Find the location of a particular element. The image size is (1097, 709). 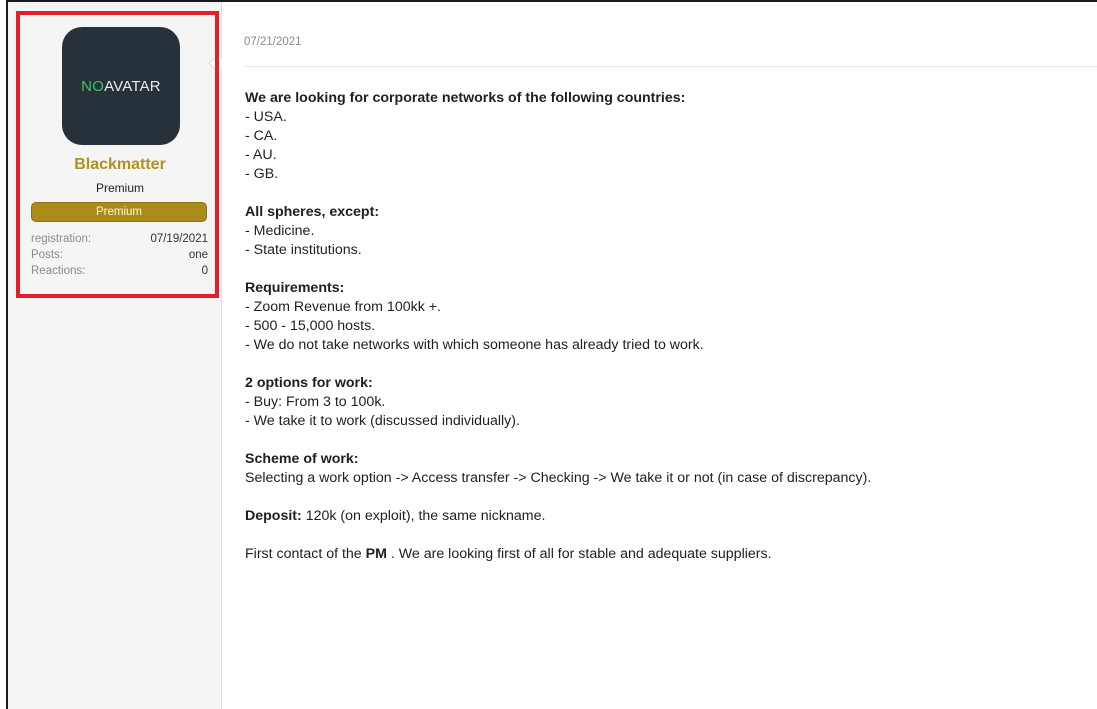

list-item: - AU. is located at coordinates (261, 155).